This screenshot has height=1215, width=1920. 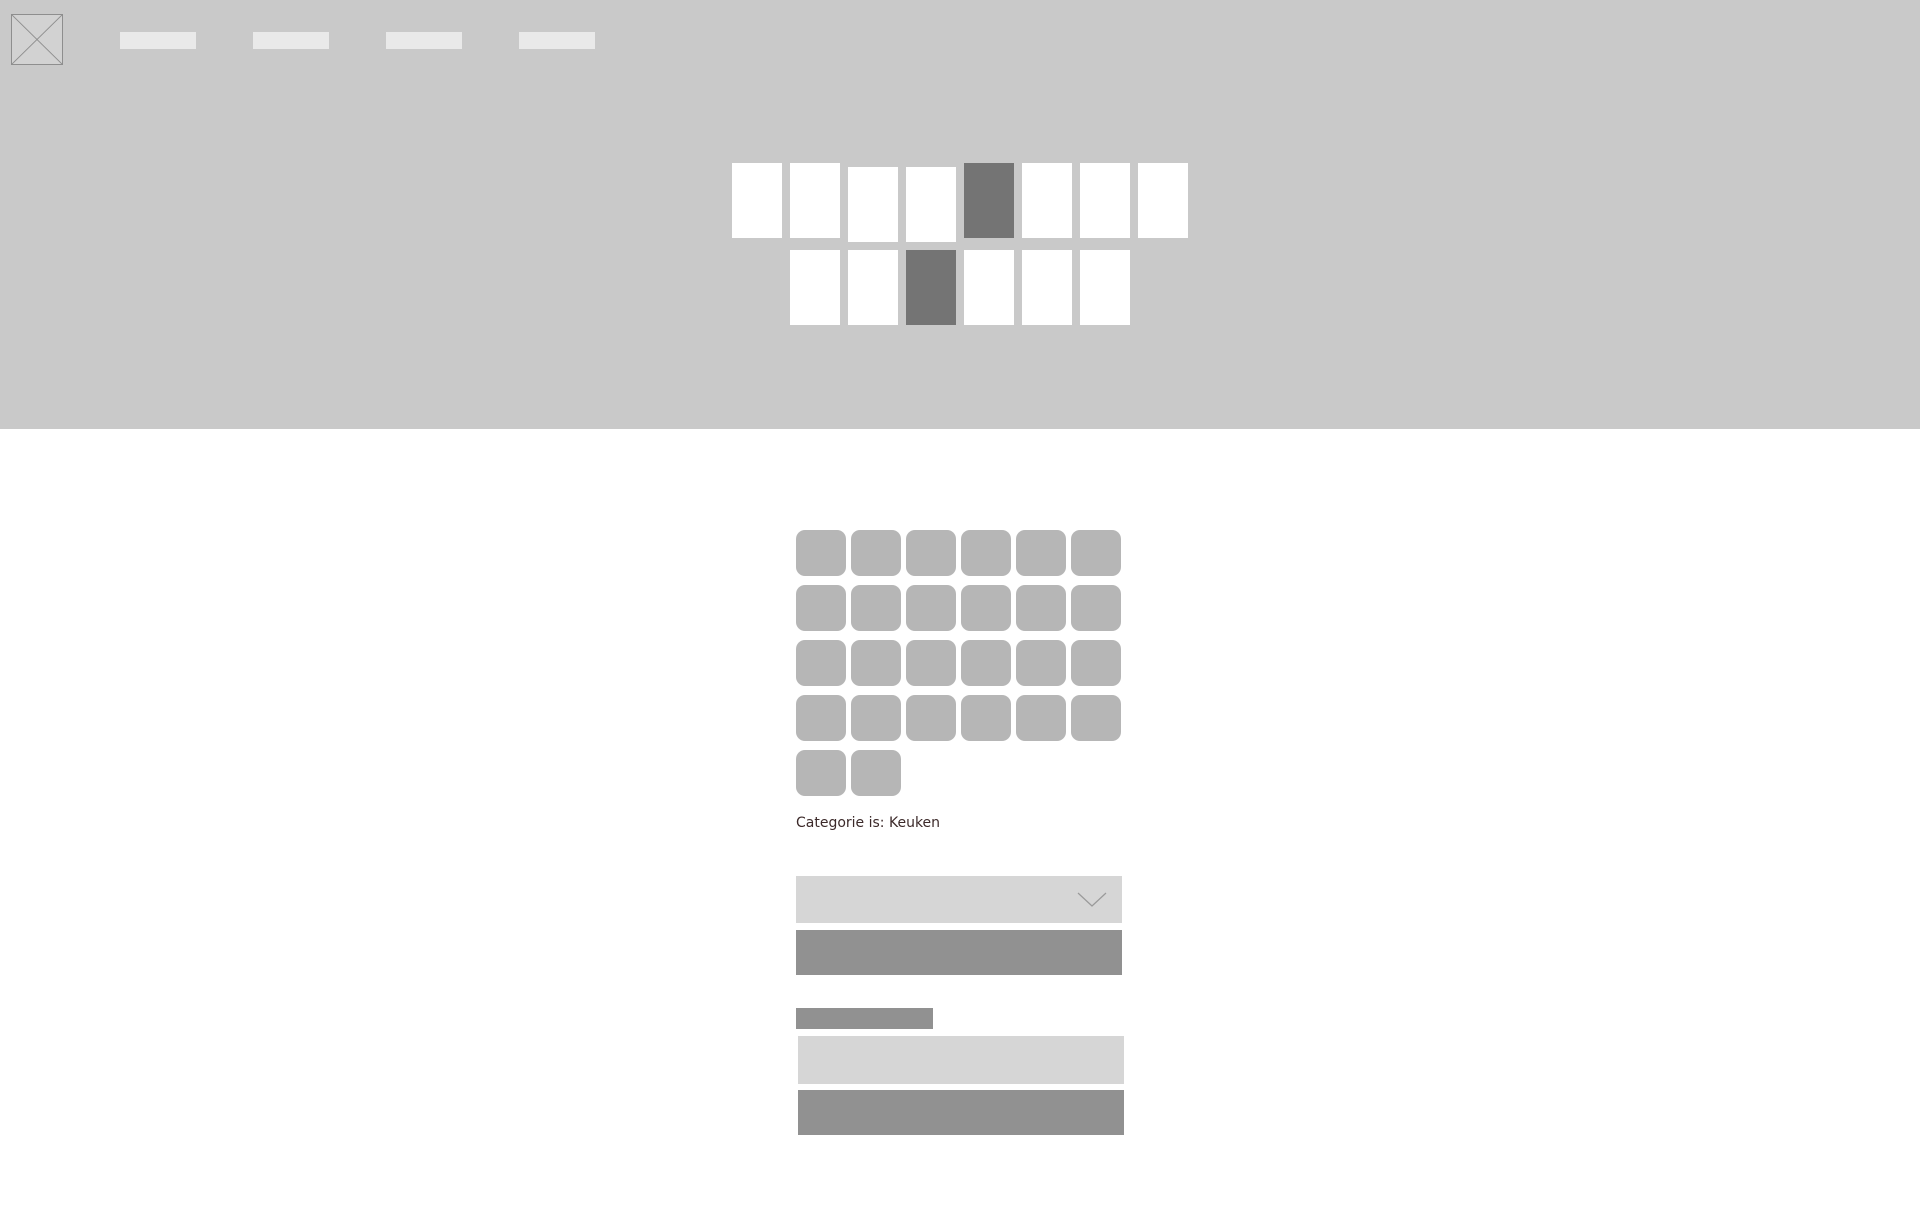 What do you see at coordinates (961, 1060) in the screenshot?
I see `text-input-field` at bounding box center [961, 1060].